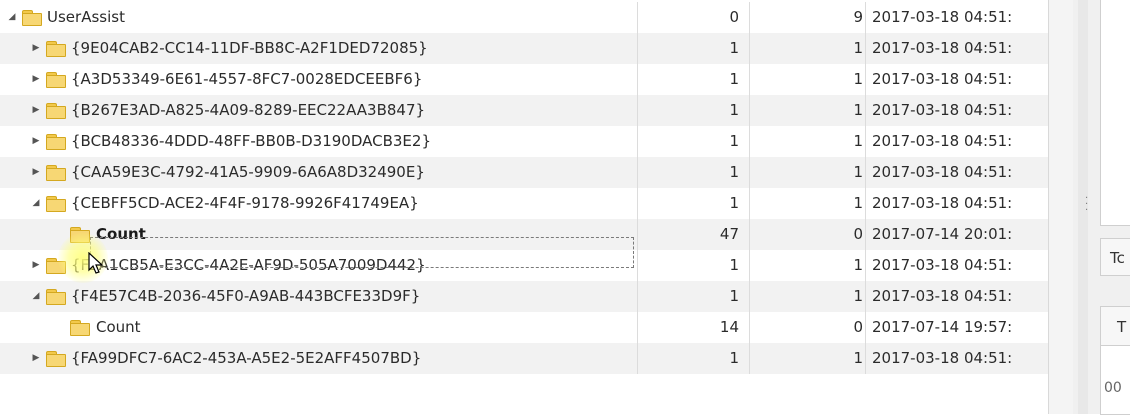 Image resolution: width=1130 pixels, height=415 pixels. I want to click on key-name-cell: ▶ {FA99DFC7-6AC2-453A-A5E2-5E2AFF4507BD}, so click(319, 358).